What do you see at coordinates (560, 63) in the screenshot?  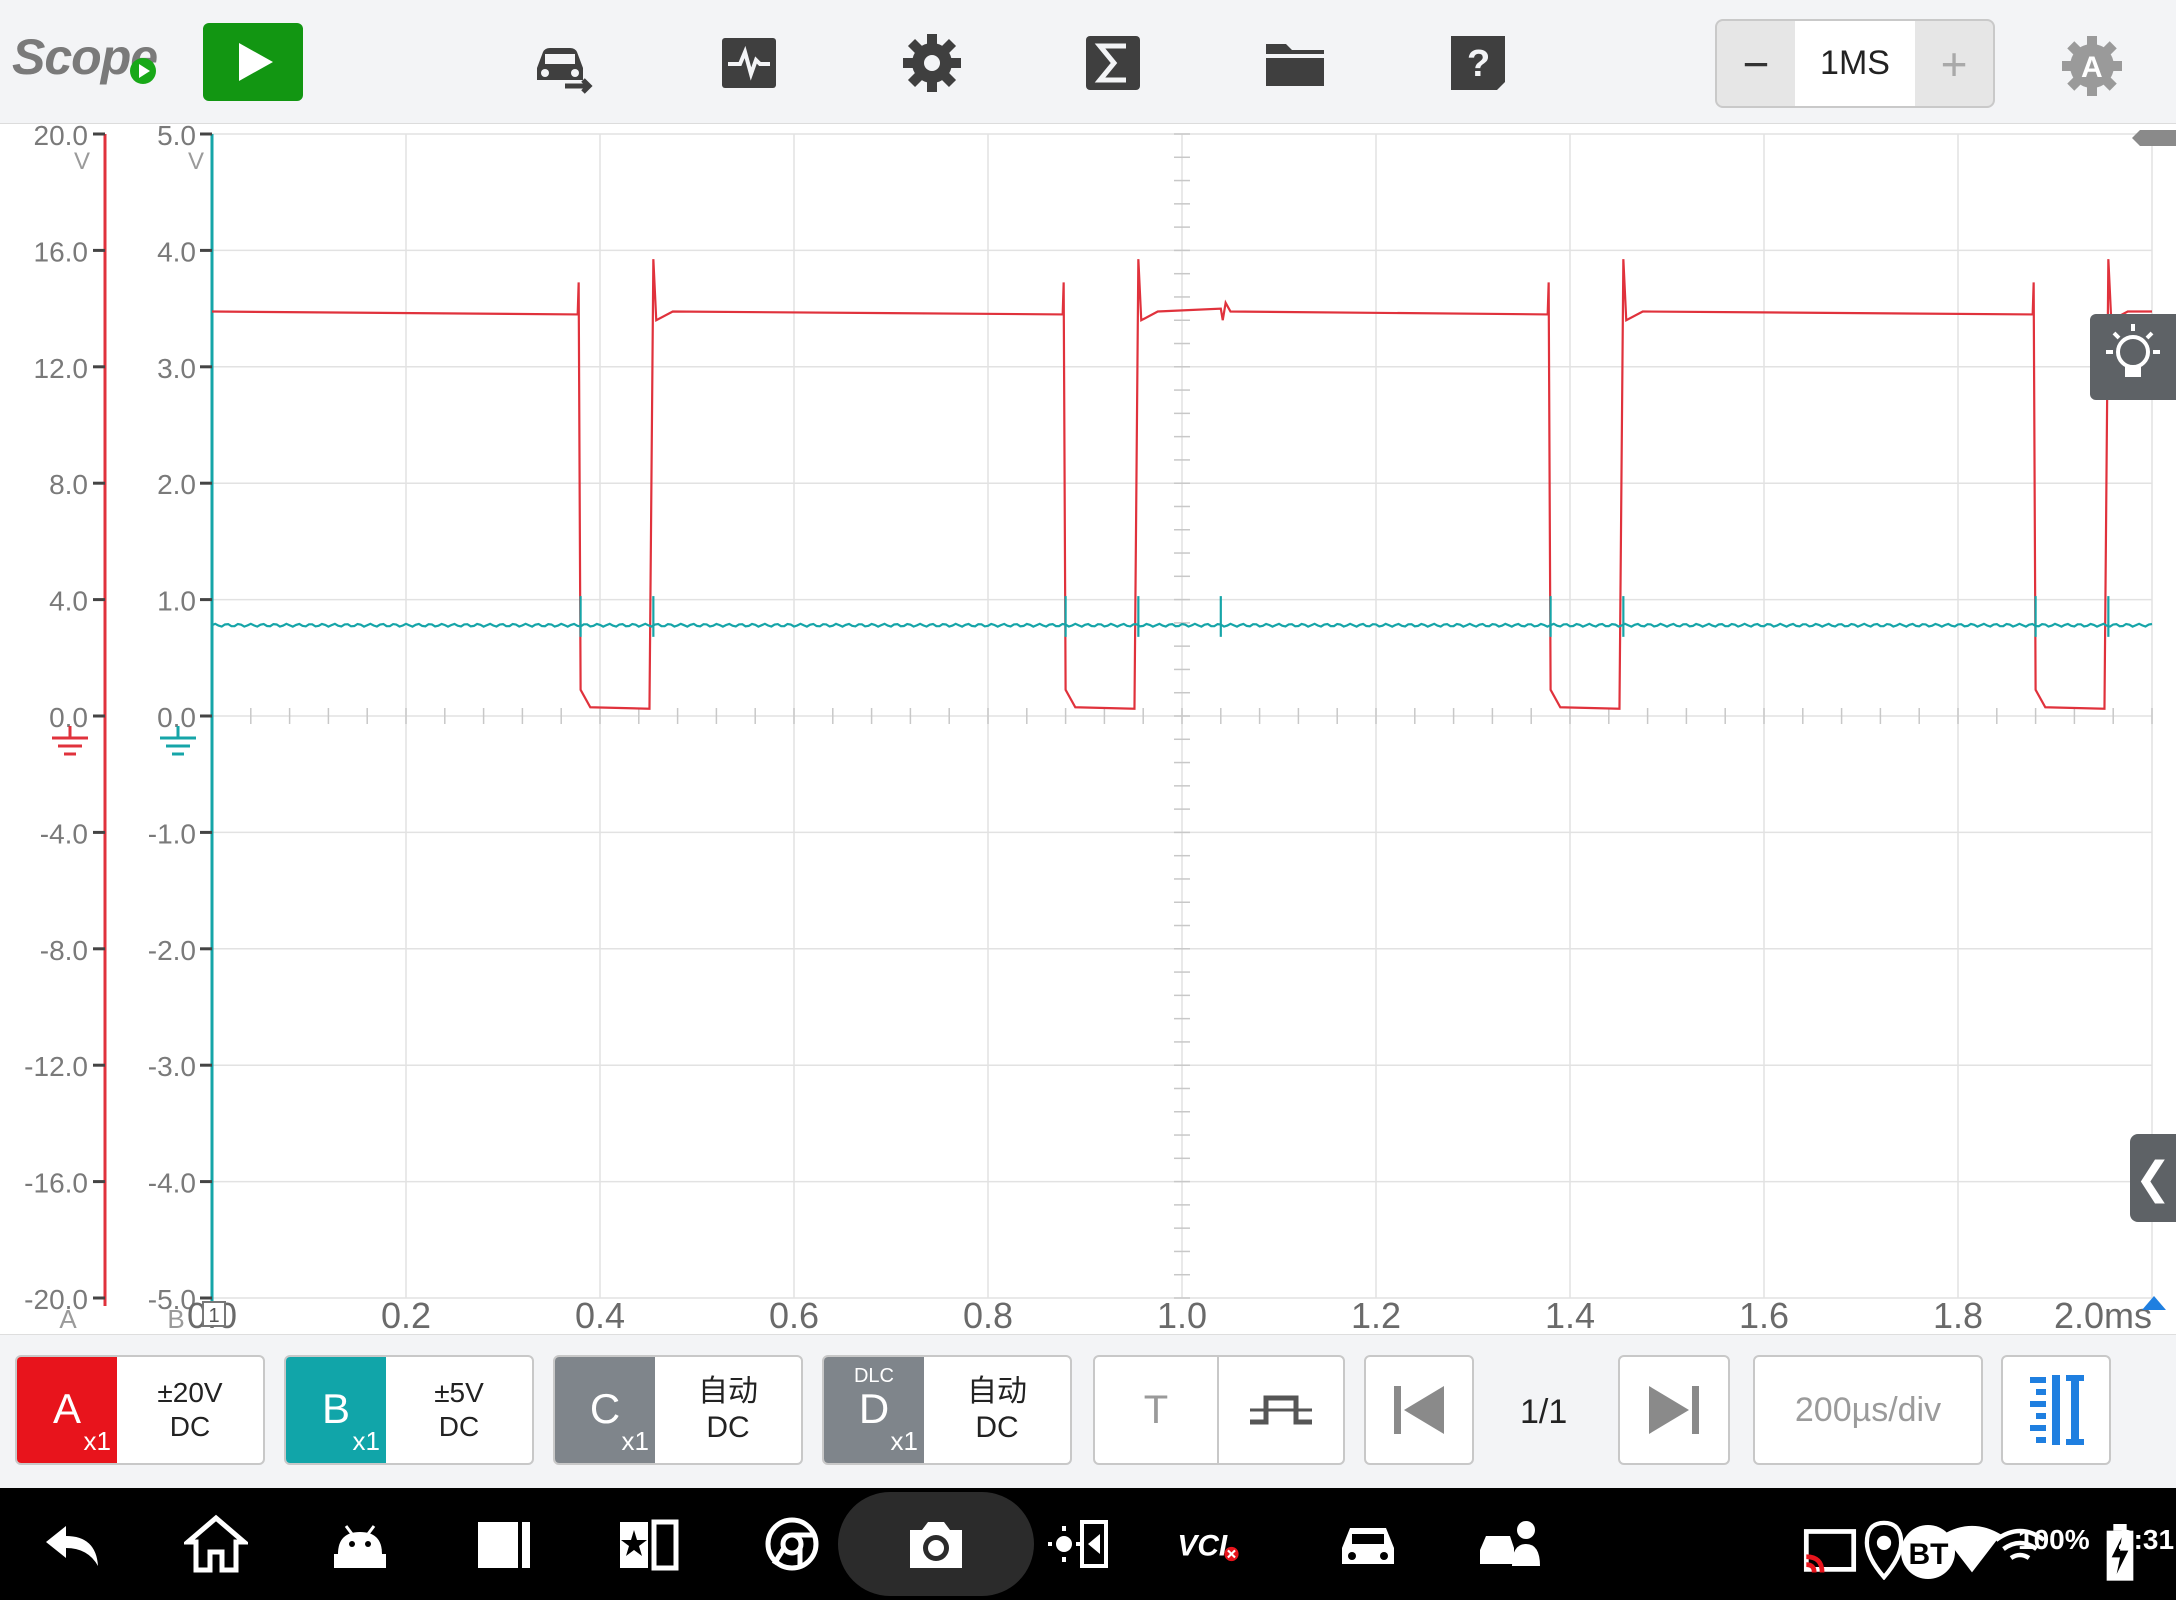 I see `vehicle-swap-icon` at bounding box center [560, 63].